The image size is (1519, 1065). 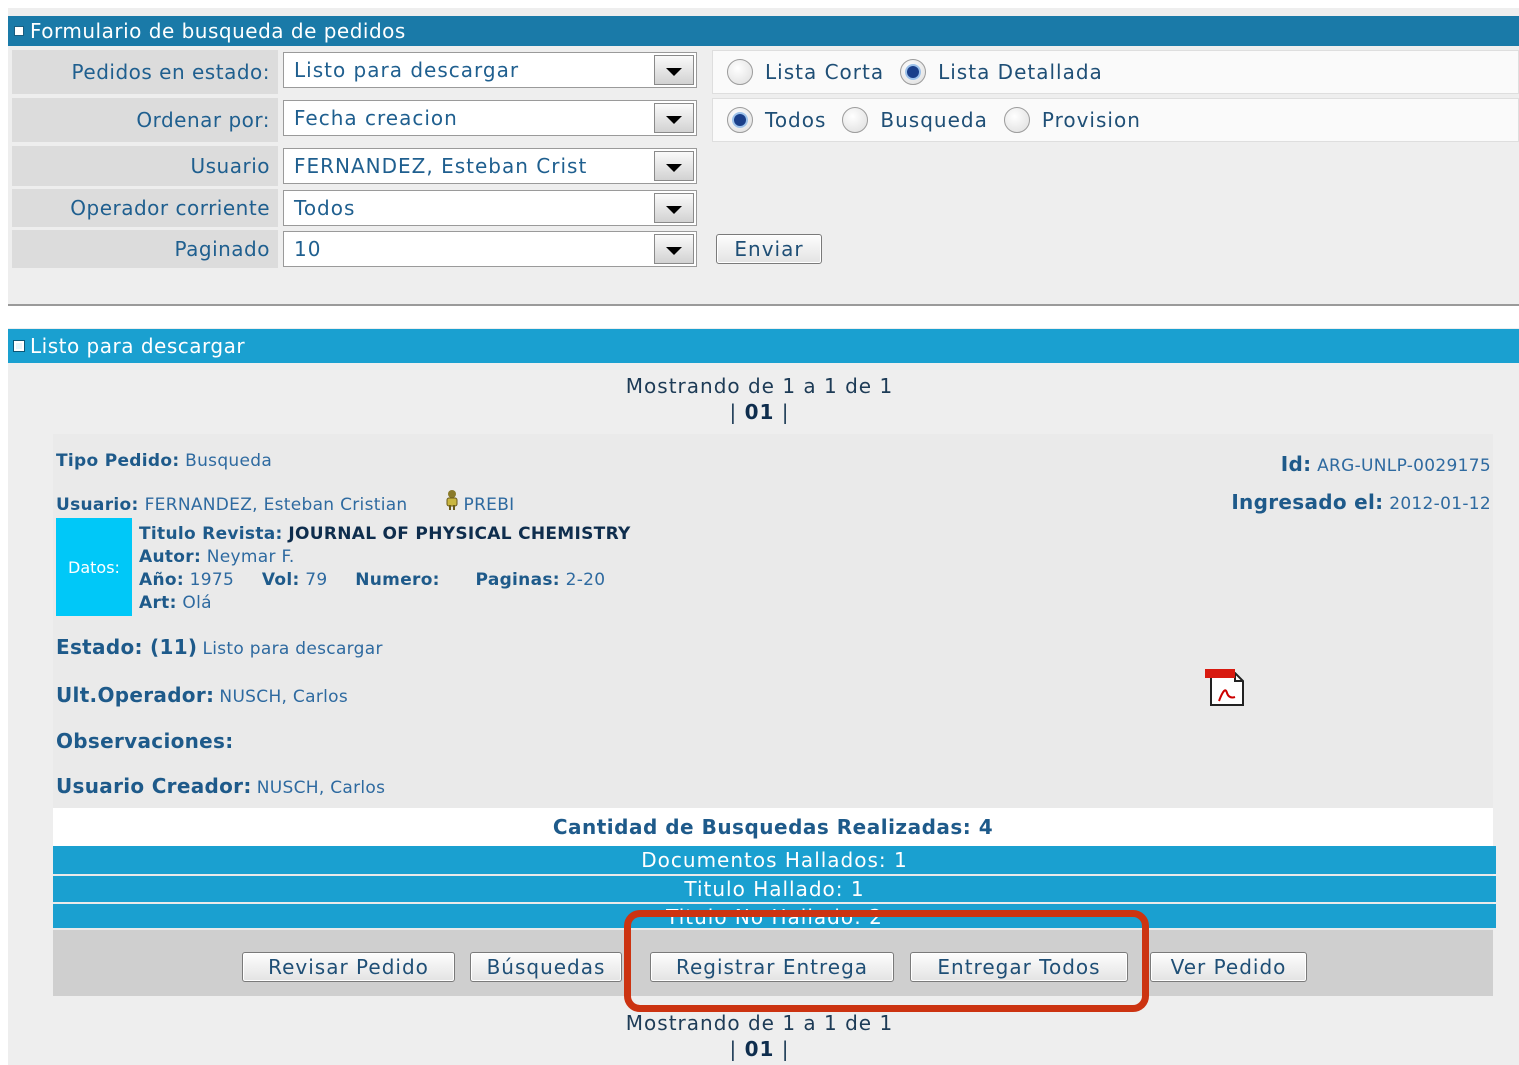 I want to click on results-title-bar: Listo para descargar, so click(x=763, y=346).